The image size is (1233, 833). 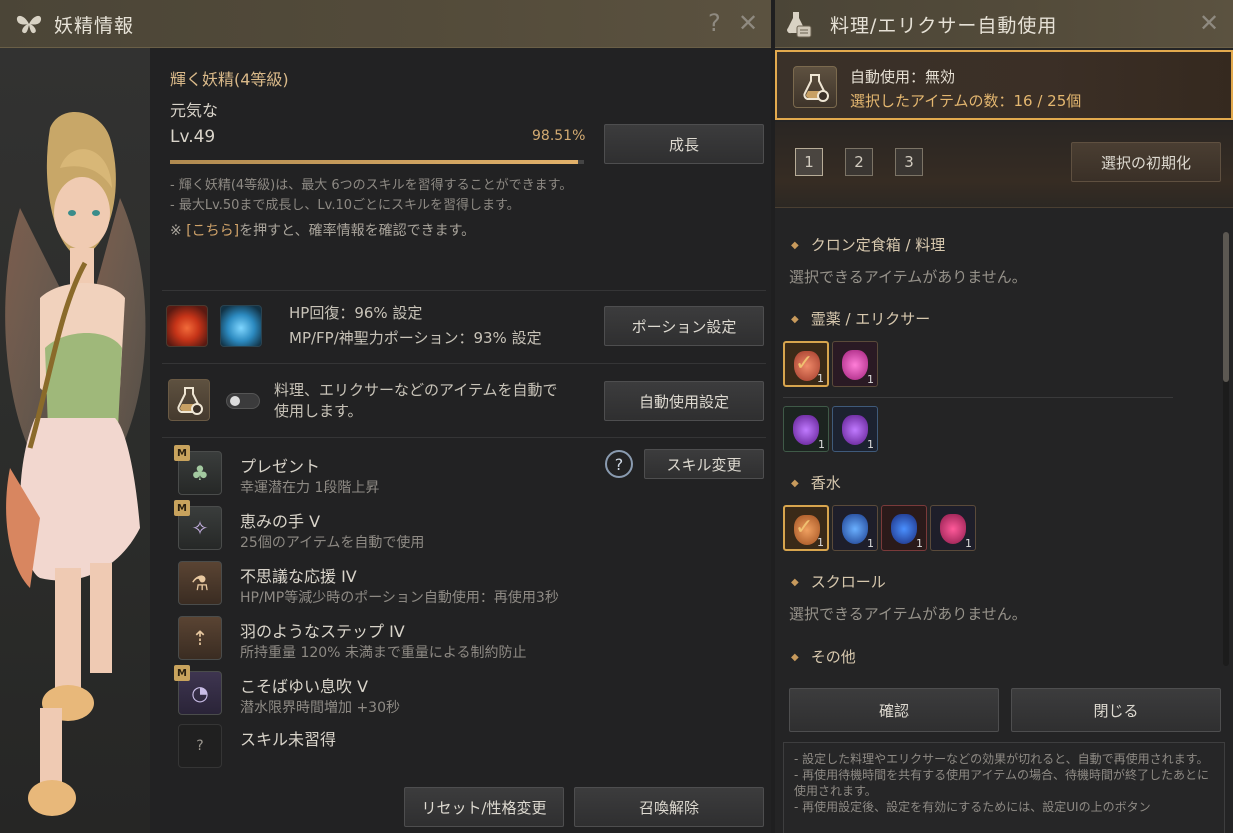 I want to click on skill-desc: HP/MP等減少時のポーション自動使用：再使用3秒, so click(x=399, y=598).